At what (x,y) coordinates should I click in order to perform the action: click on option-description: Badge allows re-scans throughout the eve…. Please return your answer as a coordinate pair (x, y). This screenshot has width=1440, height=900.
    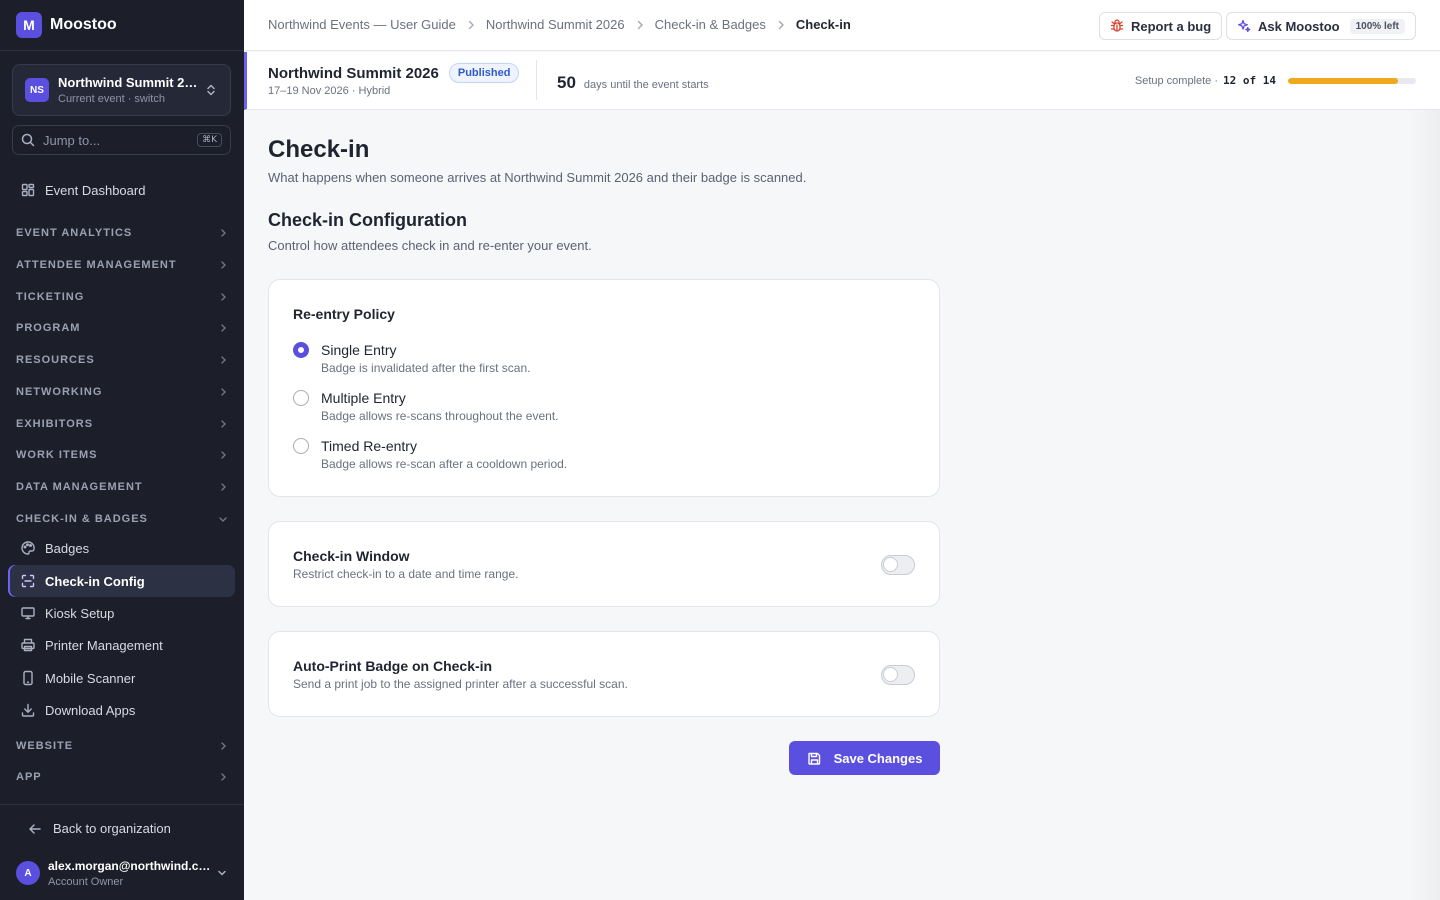
    Looking at the image, I should click on (440, 416).